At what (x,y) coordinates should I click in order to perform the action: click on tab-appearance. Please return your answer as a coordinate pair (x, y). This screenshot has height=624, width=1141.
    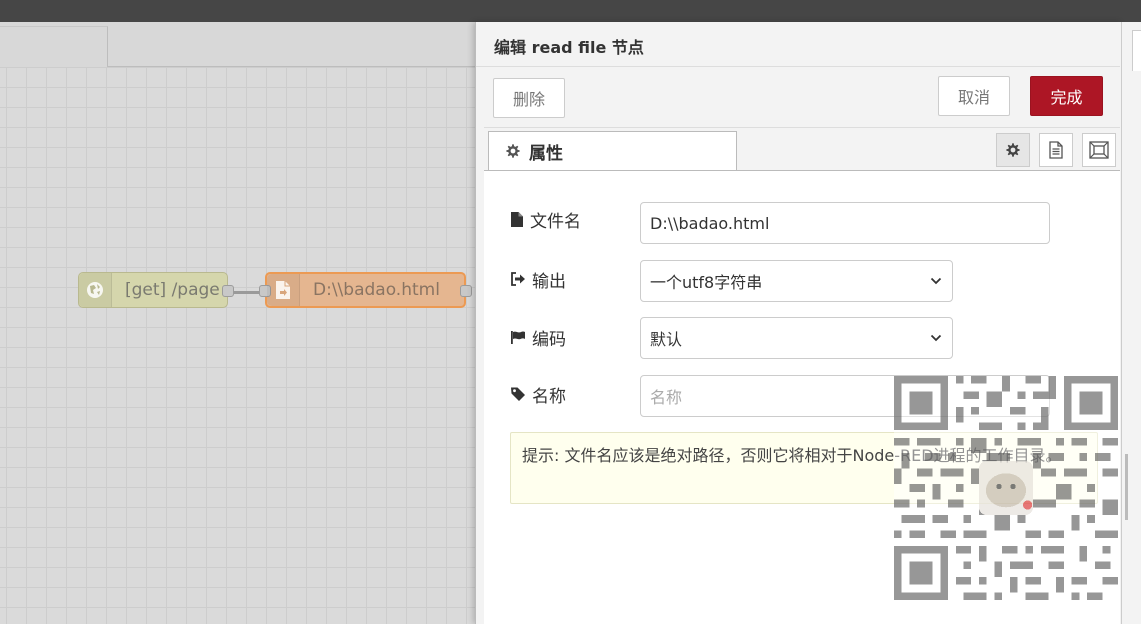
    Looking at the image, I should click on (1099, 150).